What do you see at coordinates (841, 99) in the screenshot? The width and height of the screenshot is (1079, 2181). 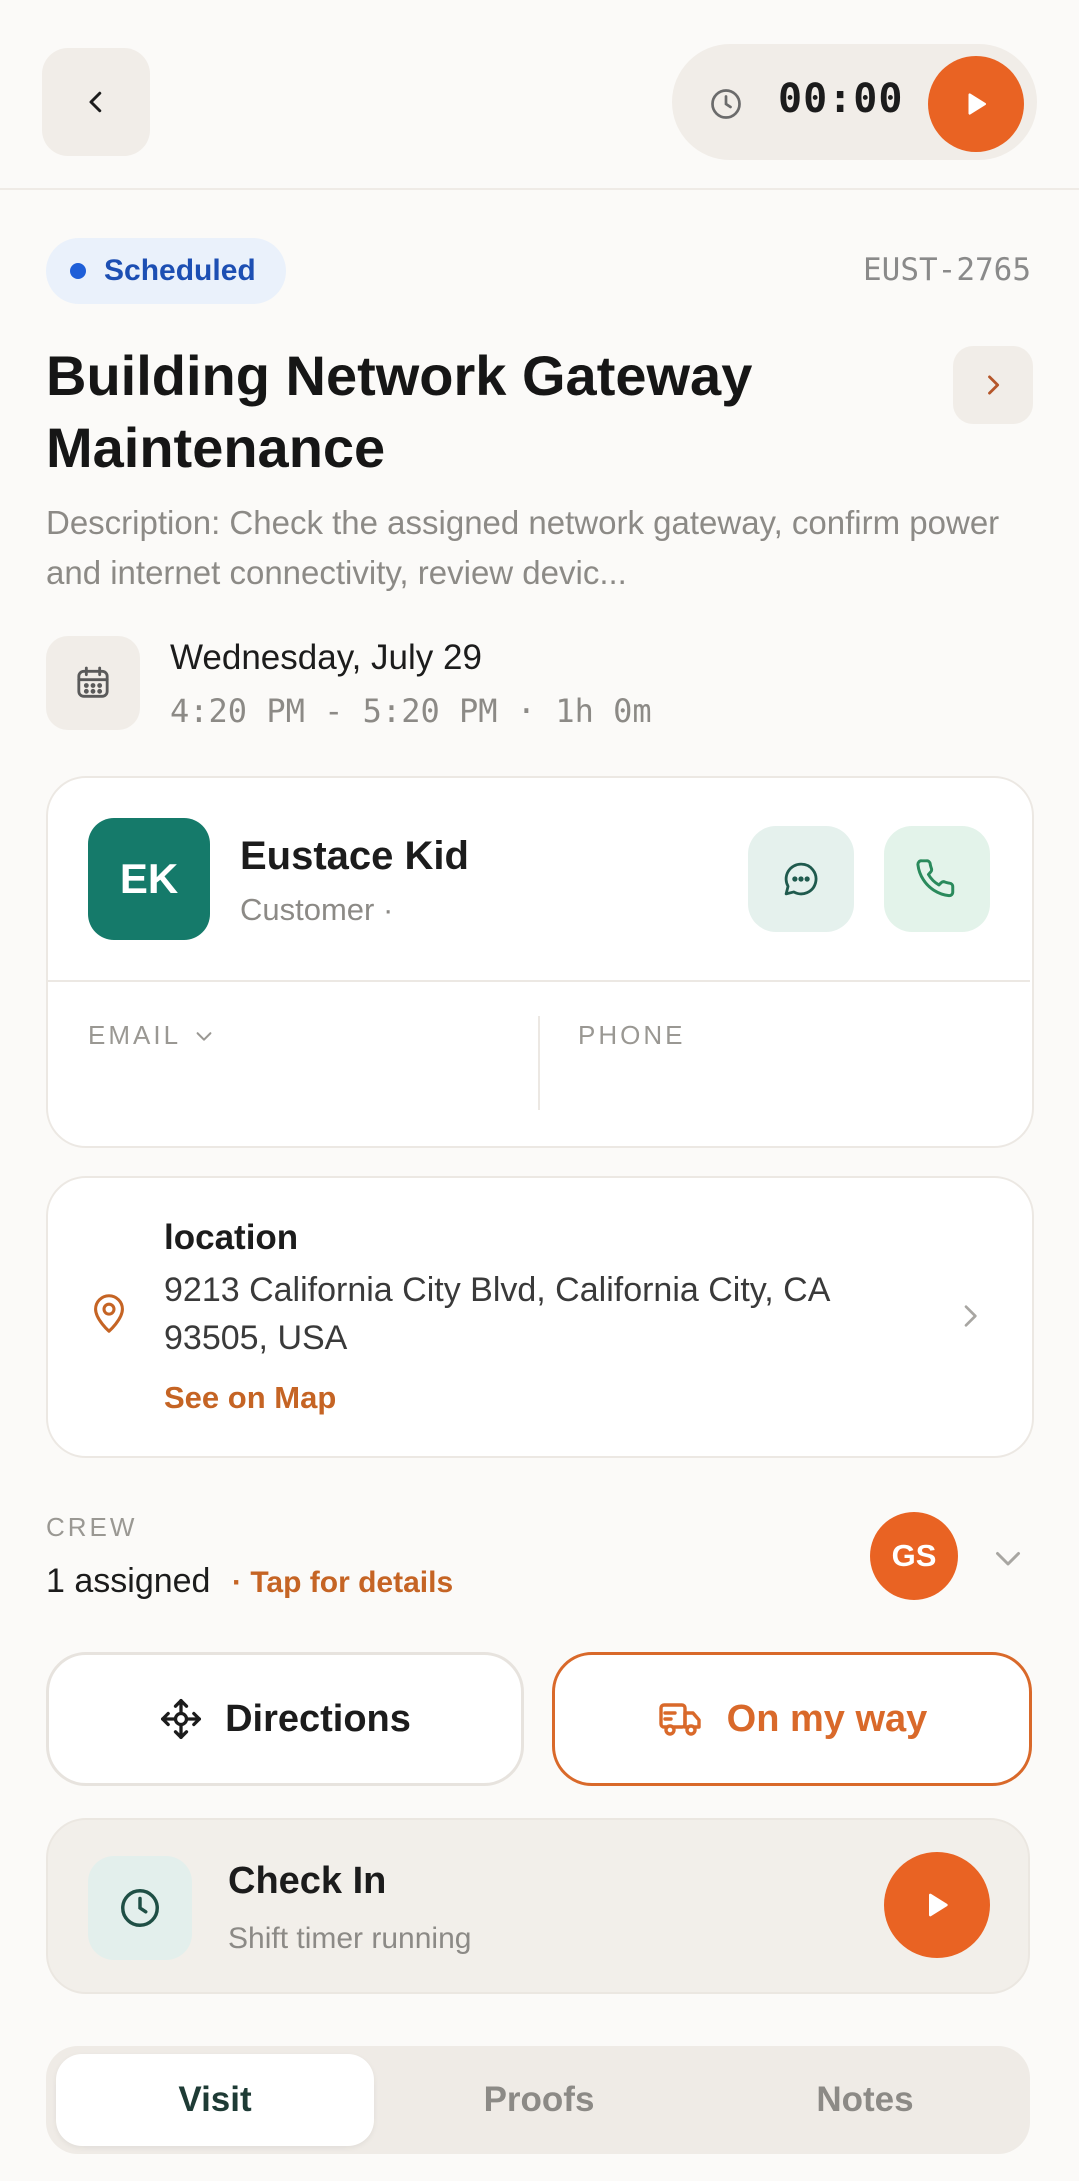 I see `timer-display: 00:00` at bounding box center [841, 99].